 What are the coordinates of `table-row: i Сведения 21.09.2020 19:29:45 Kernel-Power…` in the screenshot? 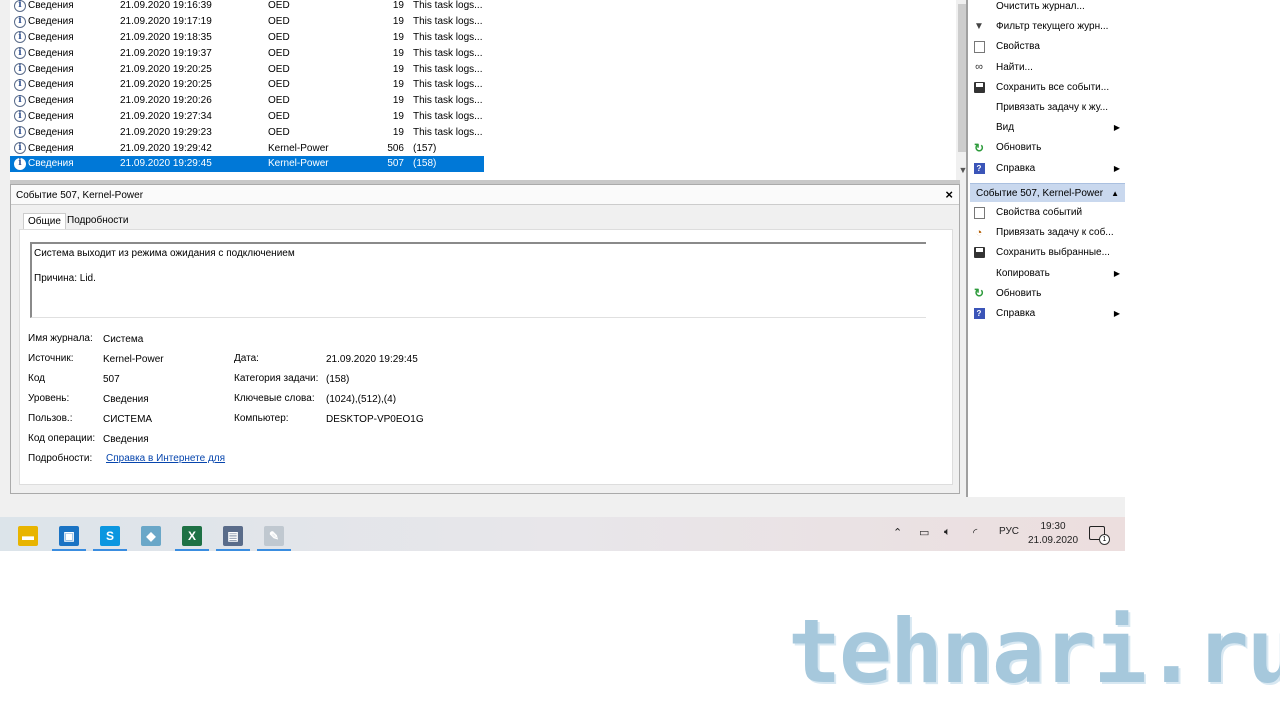 It's located at (247, 164).